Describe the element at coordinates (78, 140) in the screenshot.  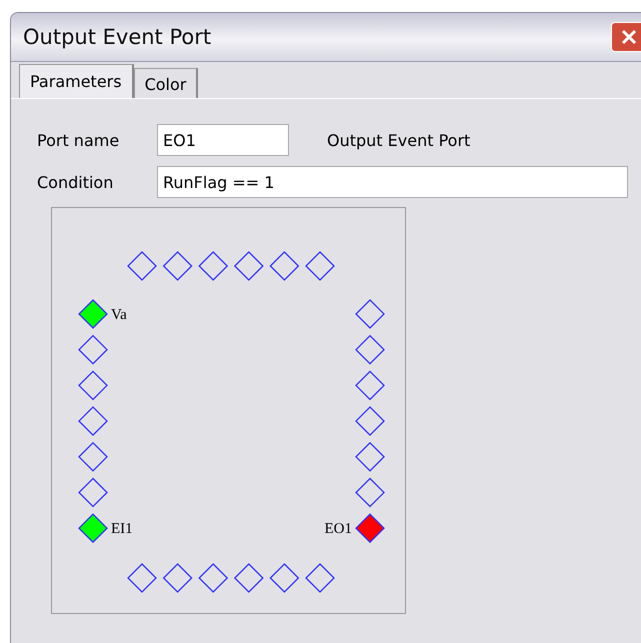
I see `field-label: Port name` at that location.